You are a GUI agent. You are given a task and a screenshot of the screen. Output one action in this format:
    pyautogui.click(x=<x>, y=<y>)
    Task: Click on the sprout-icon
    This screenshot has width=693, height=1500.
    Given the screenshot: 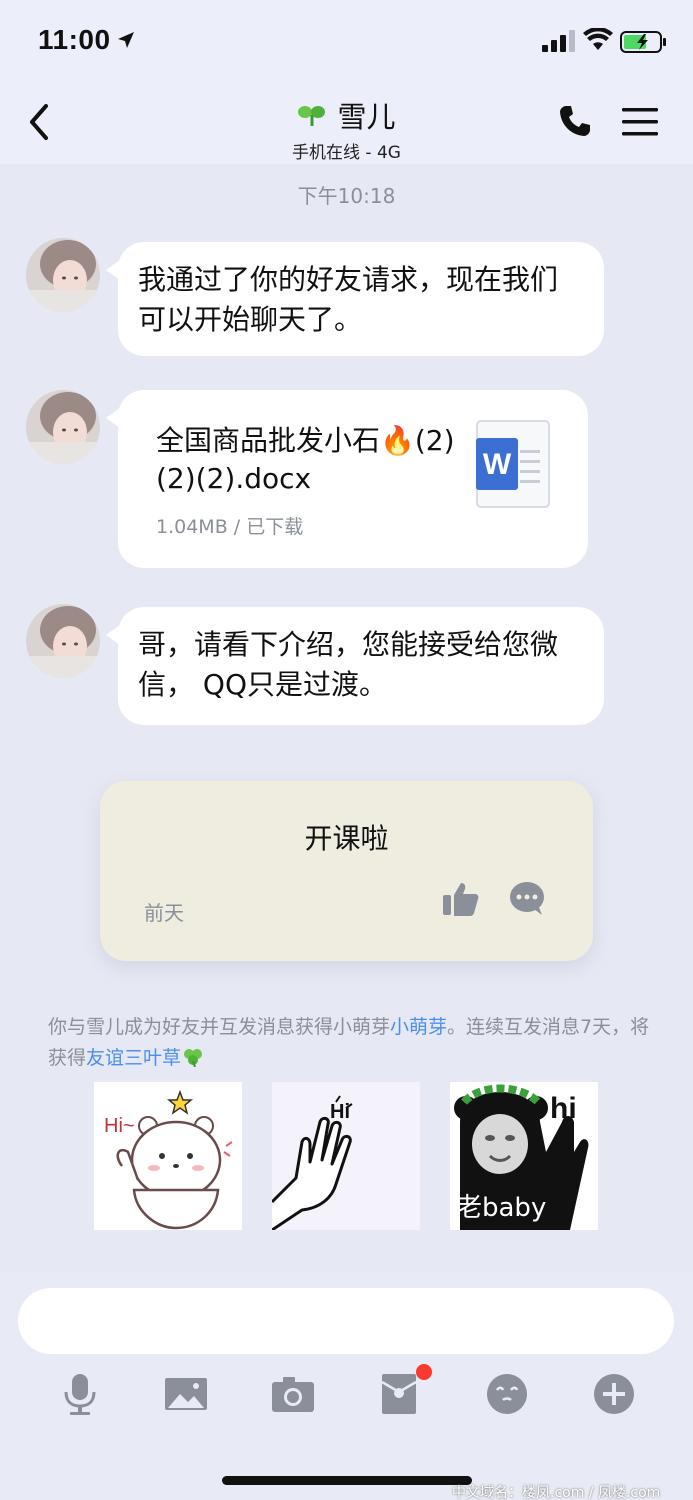 What is the action you would take?
    pyautogui.click(x=312, y=116)
    